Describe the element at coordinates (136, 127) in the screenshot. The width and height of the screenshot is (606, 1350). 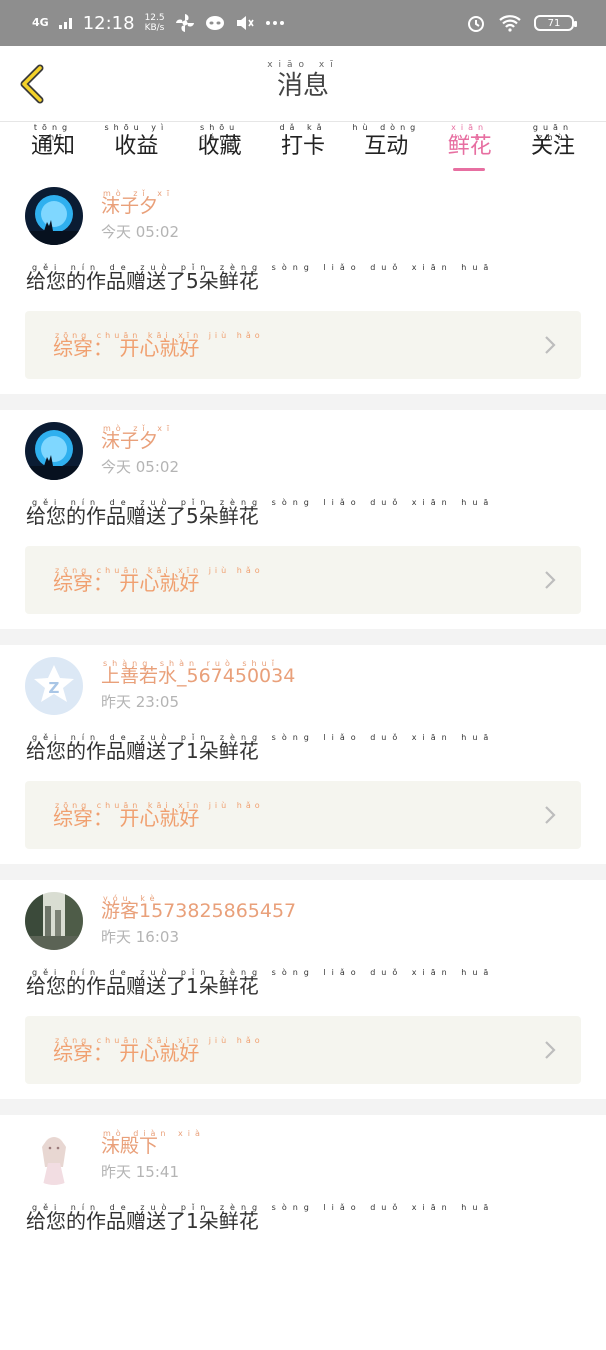
I see `tab-pinyin: shōu yì` at that location.